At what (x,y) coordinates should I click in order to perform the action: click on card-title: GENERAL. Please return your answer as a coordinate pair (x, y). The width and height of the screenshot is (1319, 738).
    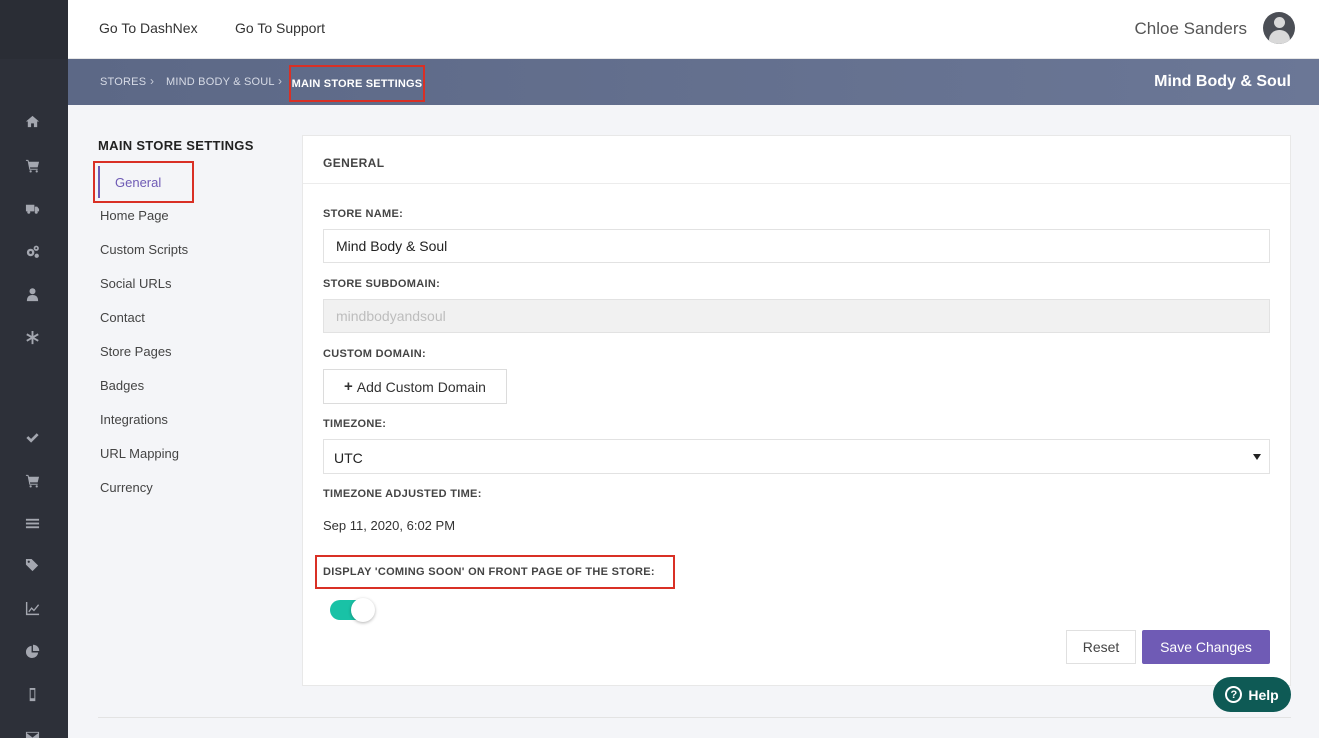
    Looking at the image, I should click on (354, 163).